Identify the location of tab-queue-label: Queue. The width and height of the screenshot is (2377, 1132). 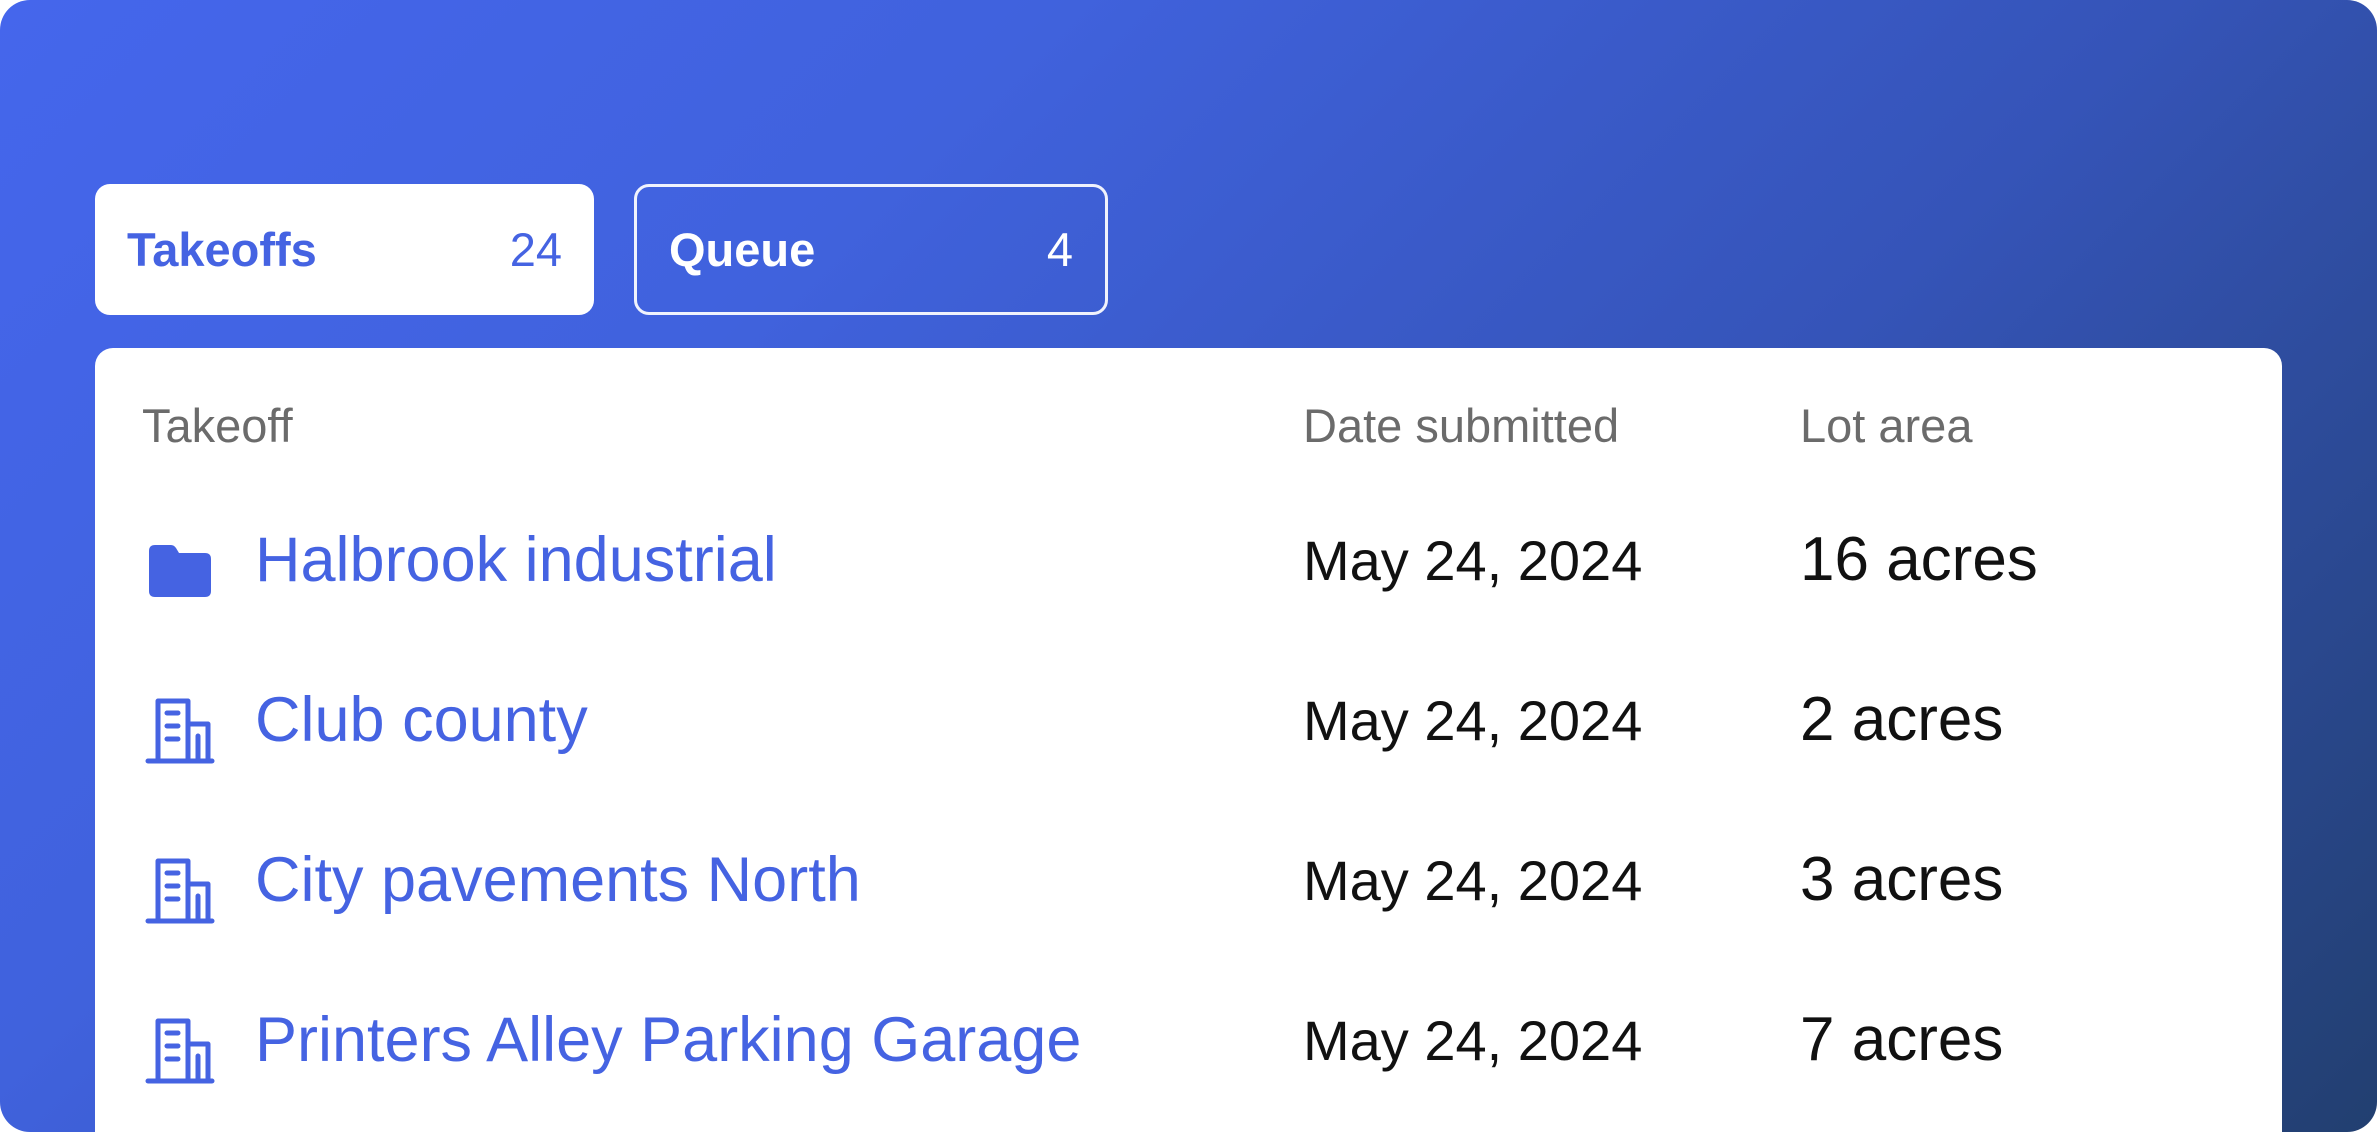
(742, 249).